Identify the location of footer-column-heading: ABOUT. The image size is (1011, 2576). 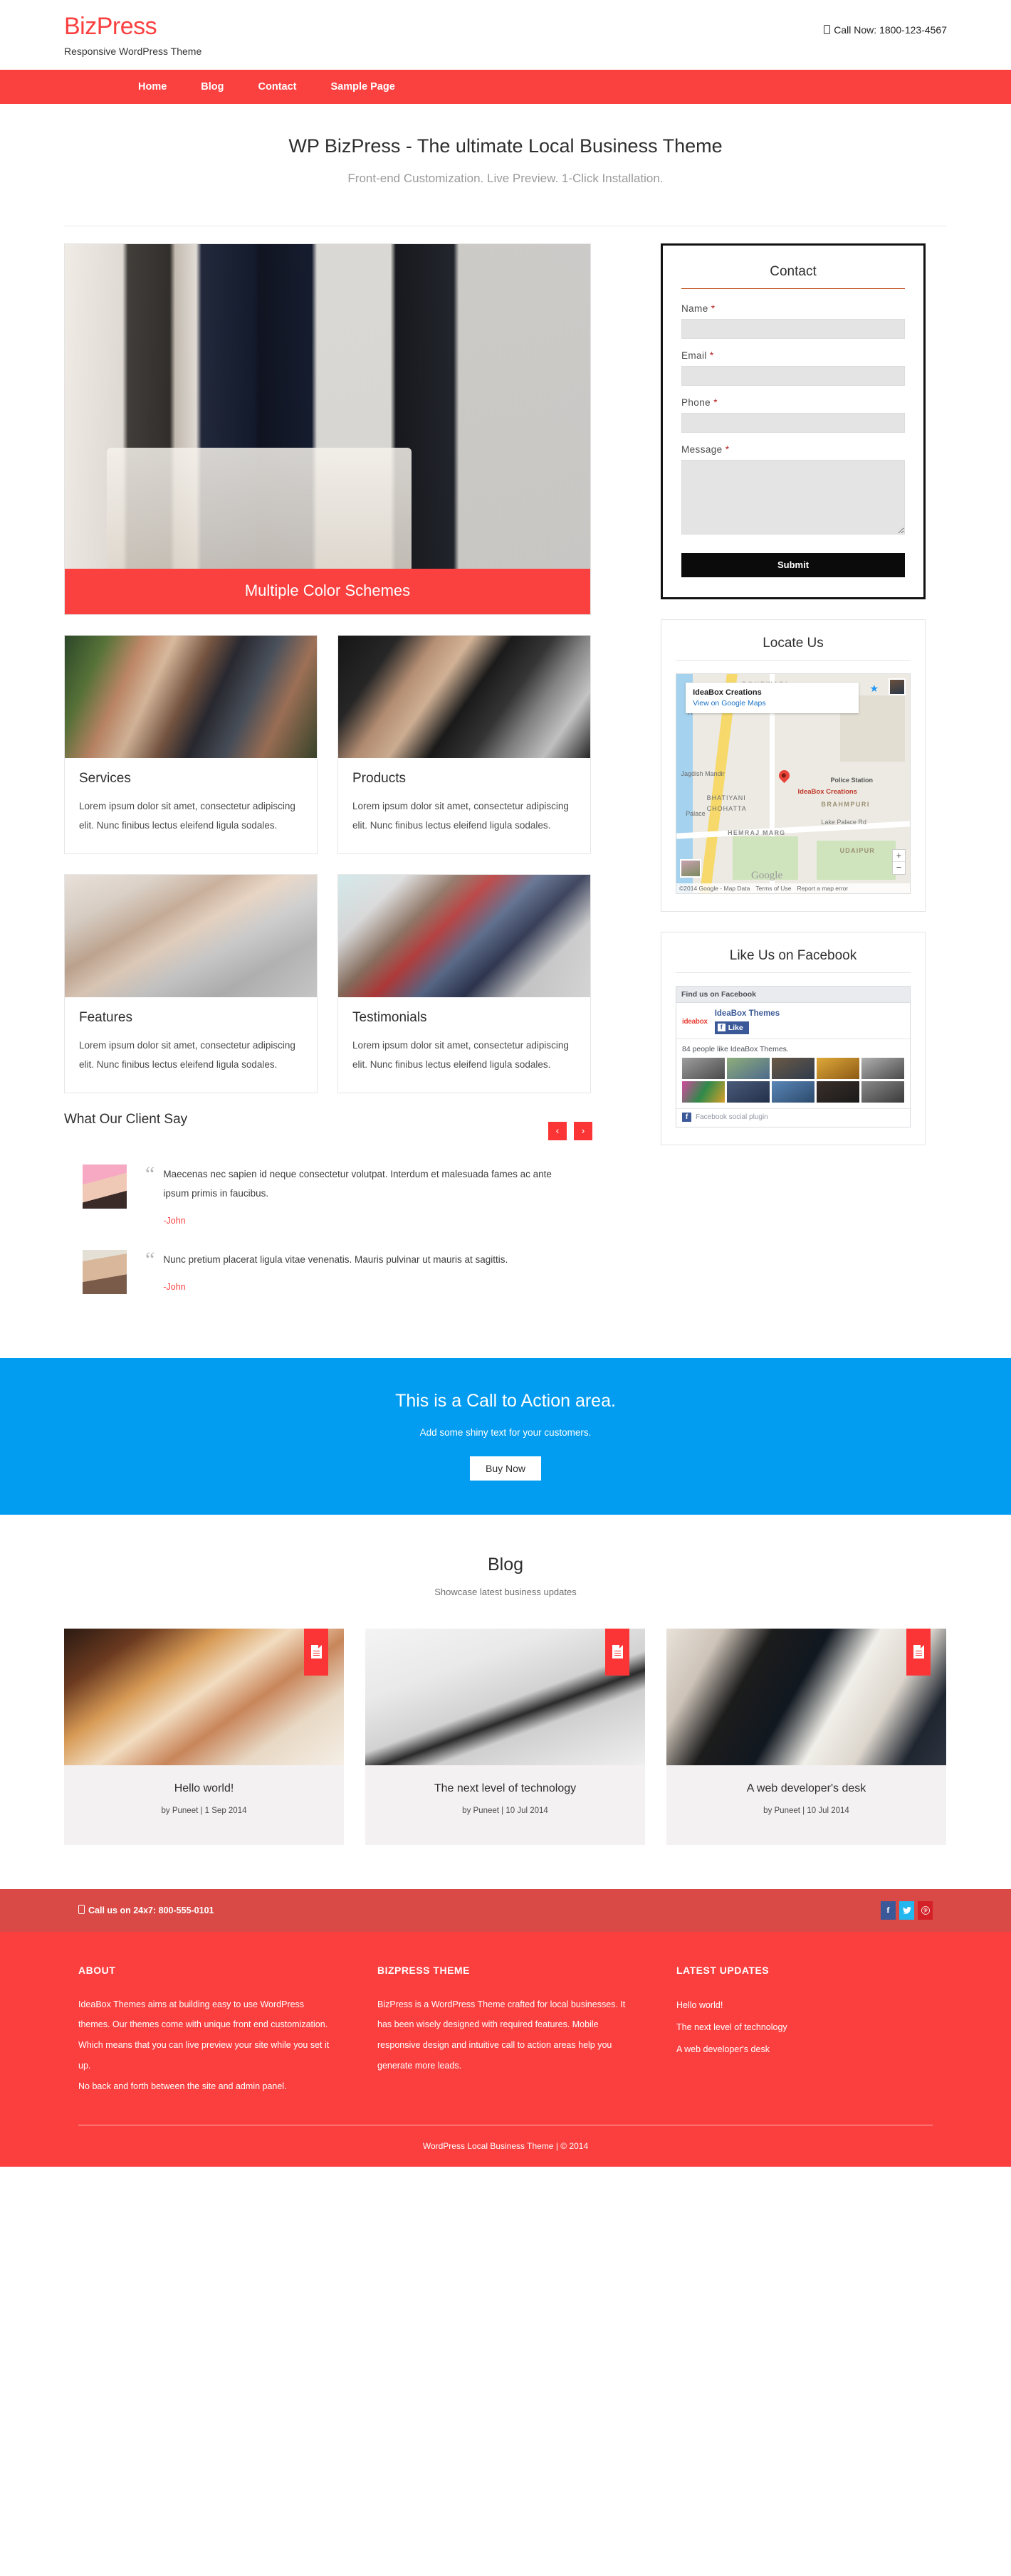
(97, 1970).